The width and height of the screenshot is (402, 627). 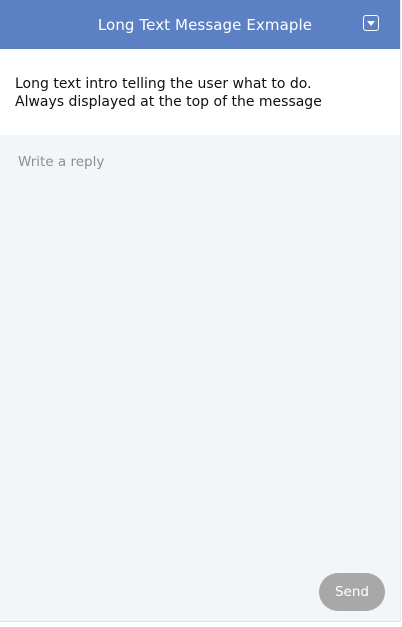 I want to click on caret-down-glyph, so click(x=371, y=23).